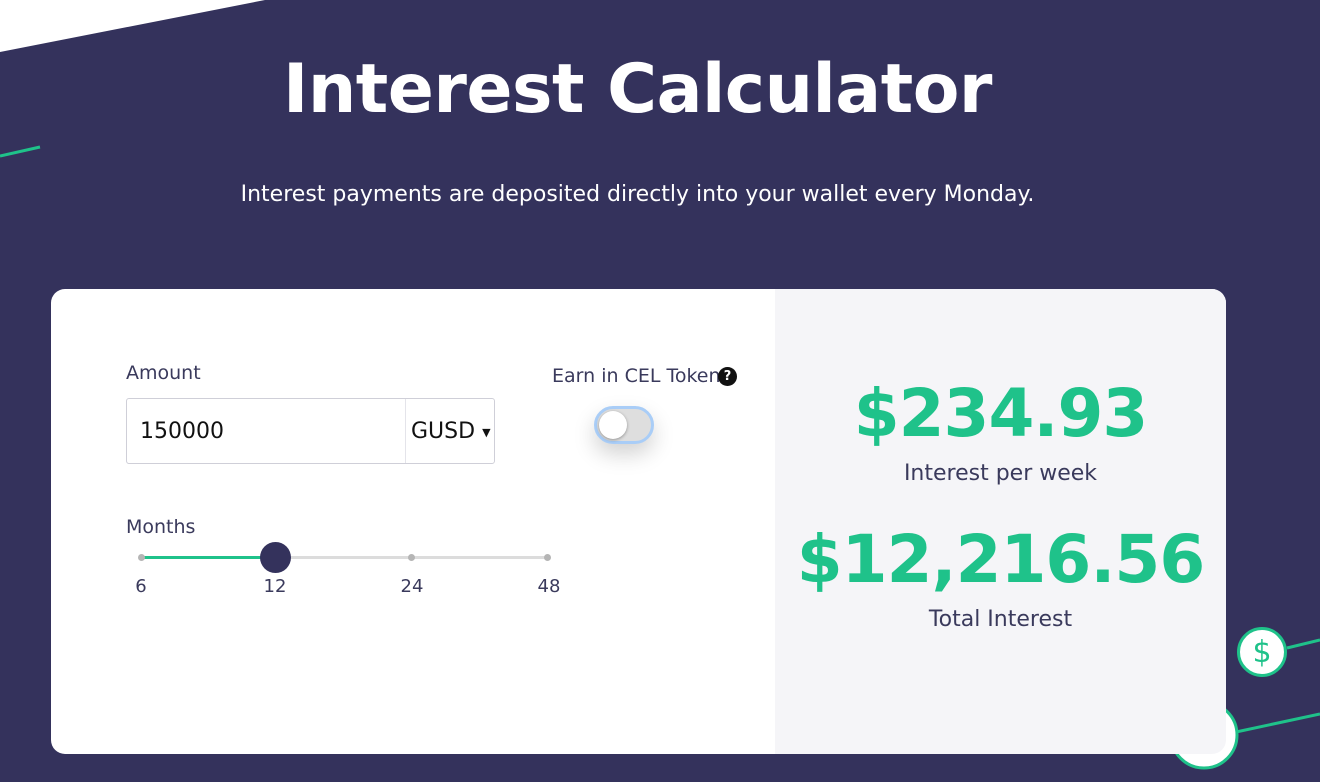 The height and width of the screenshot is (782, 1320). I want to click on months-label: Months, so click(161, 527).